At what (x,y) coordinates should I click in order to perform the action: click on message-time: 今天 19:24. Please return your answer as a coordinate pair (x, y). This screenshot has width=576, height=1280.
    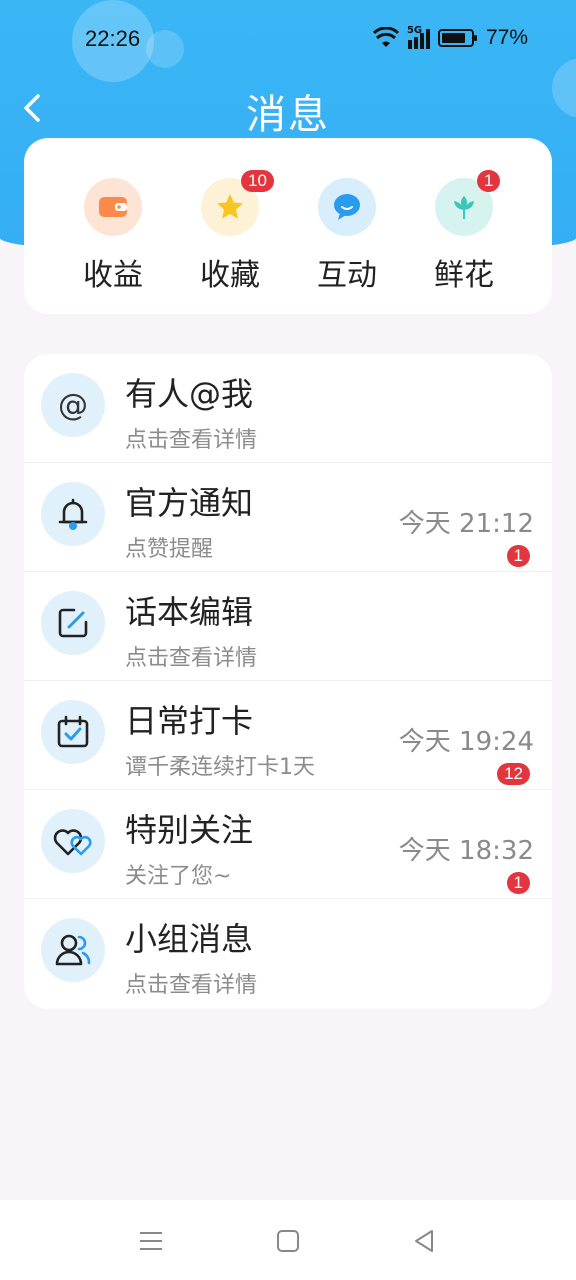
    Looking at the image, I should click on (466, 742).